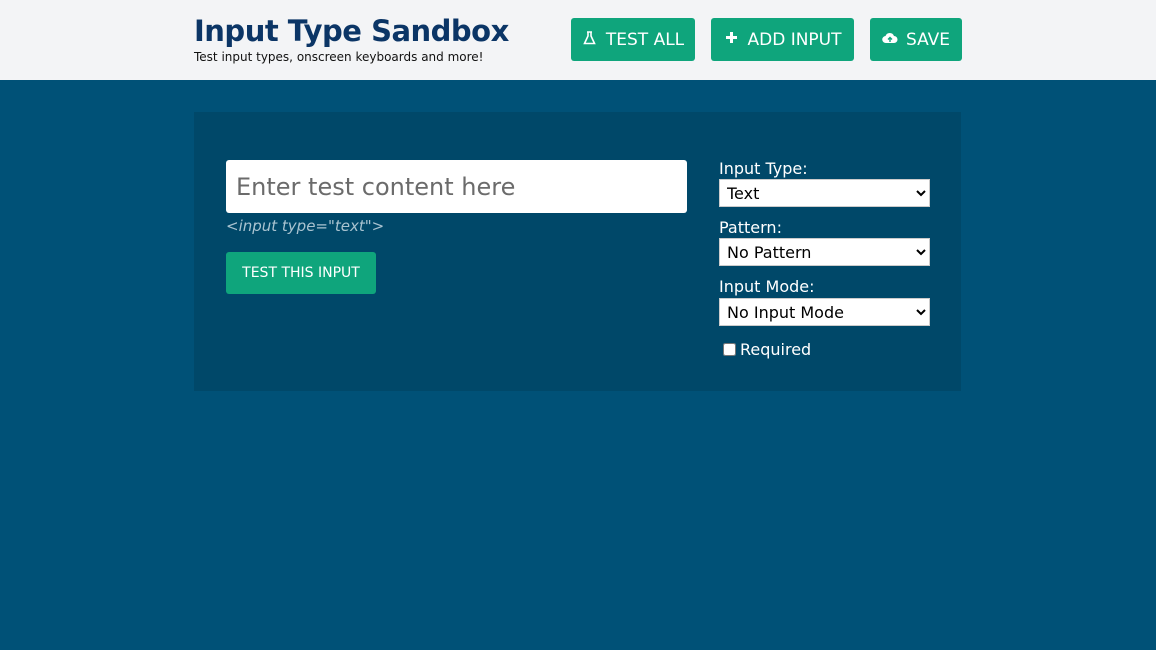 This screenshot has width=1156, height=650. Describe the element at coordinates (351, 31) in the screenshot. I see `page-title: Input Type Sandbox` at that location.